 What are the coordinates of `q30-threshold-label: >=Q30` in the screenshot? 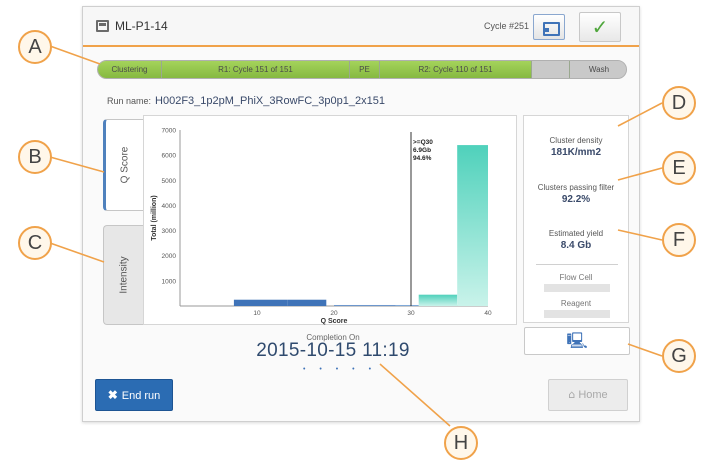 It's located at (423, 142).